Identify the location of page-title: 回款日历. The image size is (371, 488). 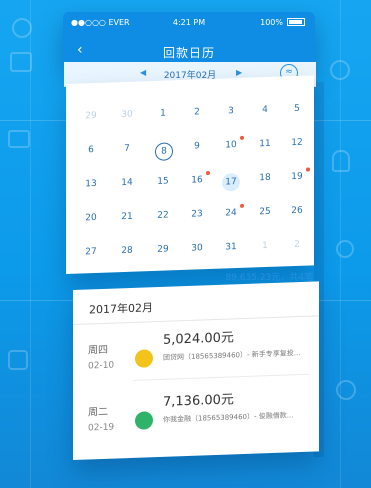
(188, 53).